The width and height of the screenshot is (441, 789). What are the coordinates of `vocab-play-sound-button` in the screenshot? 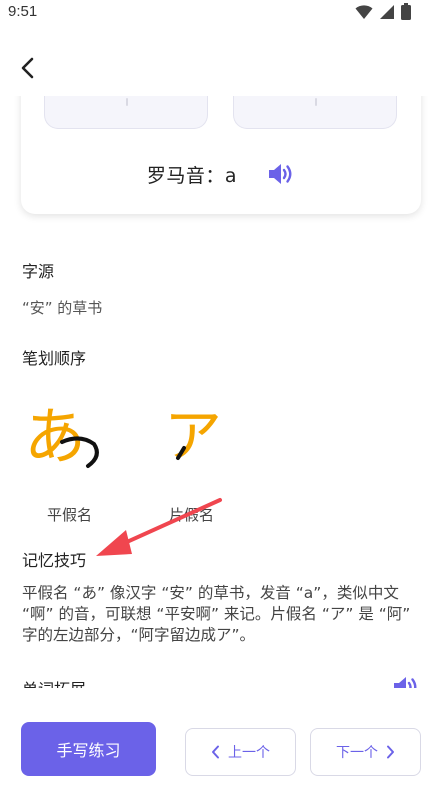 It's located at (406, 681).